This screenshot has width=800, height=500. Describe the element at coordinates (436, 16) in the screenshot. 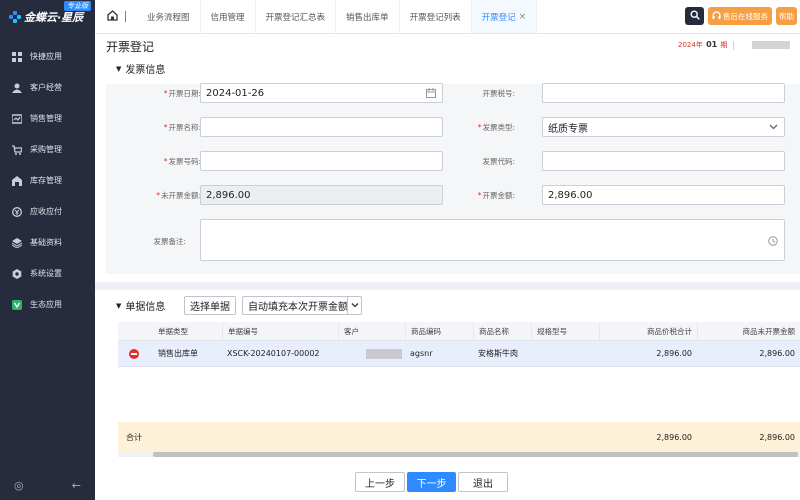

I see `tab-invoice-list: 开票登记列表` at that location.